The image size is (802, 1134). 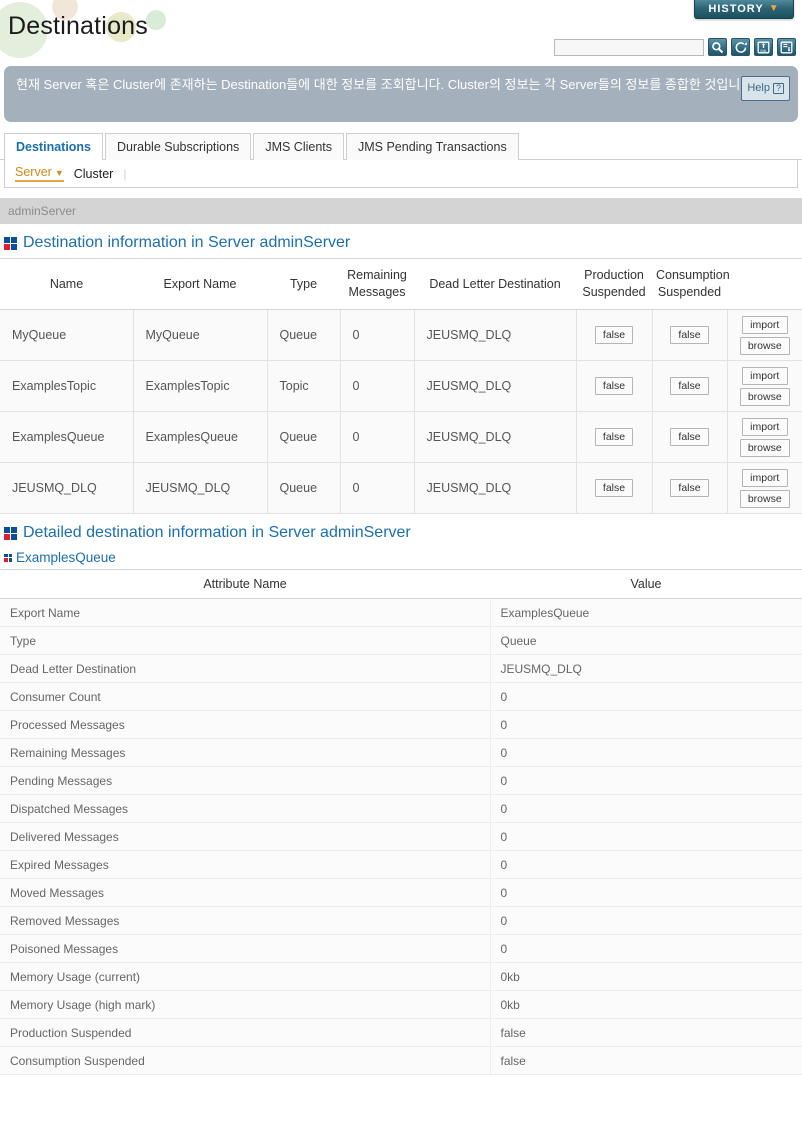 What do you see at coordinates (717, 47) in the screenshot?
I see `search-icon` at bounding box center [717, 47].